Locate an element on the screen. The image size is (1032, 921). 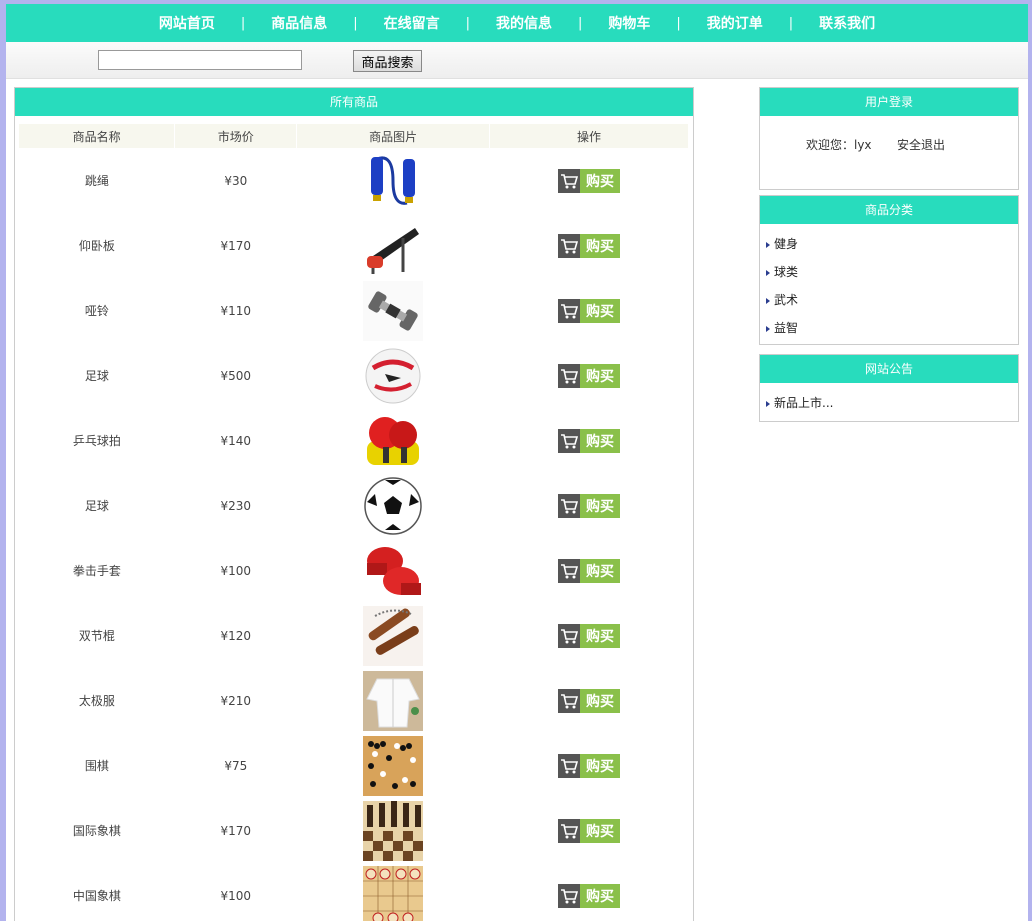
sit-up-bench-image is located at coordinates (393, 245).